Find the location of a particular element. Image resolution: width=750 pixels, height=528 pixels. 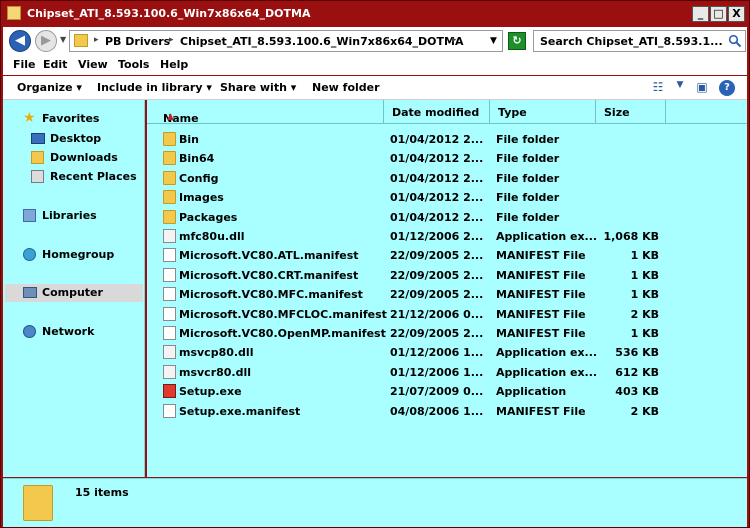

menu-bar: File Edit View Tools Help is located at coordinates (375, 65).